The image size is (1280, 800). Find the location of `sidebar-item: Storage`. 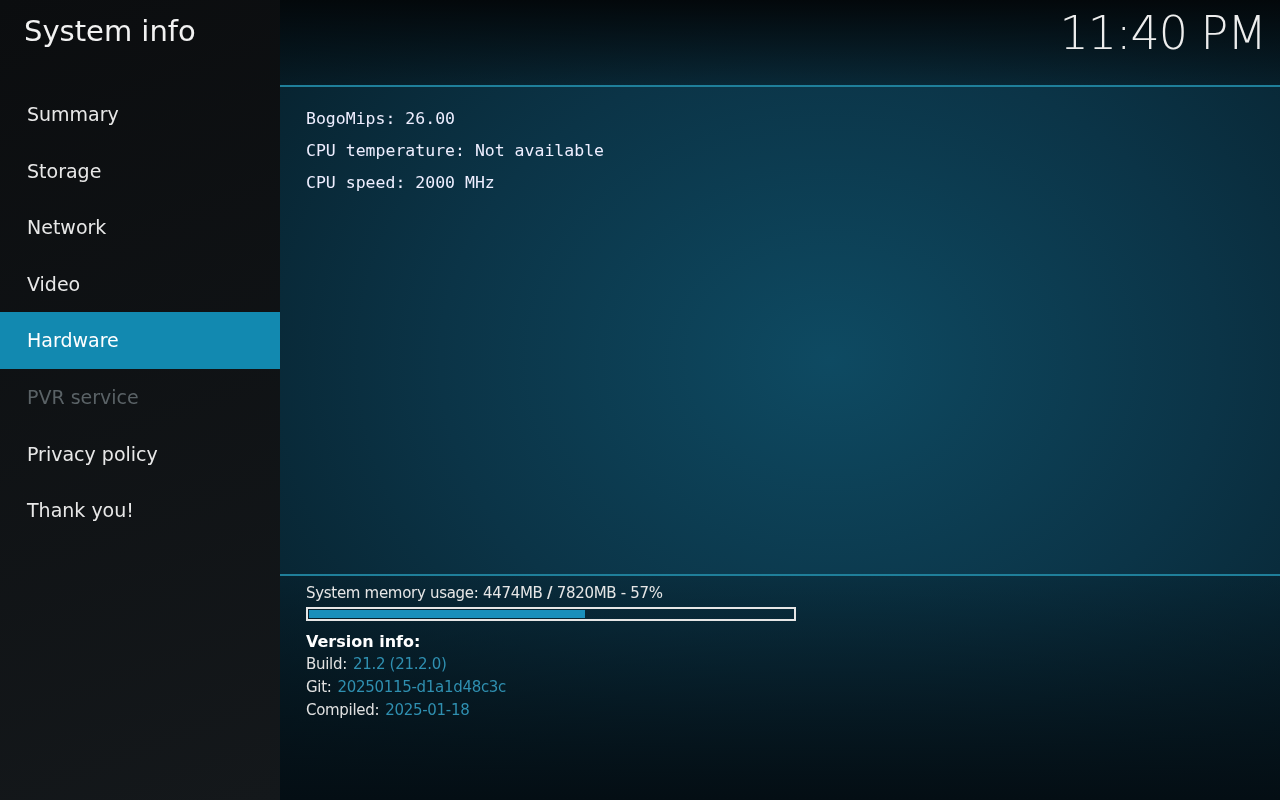

sidebar-item: Storage is located at coordinates (140, 171).